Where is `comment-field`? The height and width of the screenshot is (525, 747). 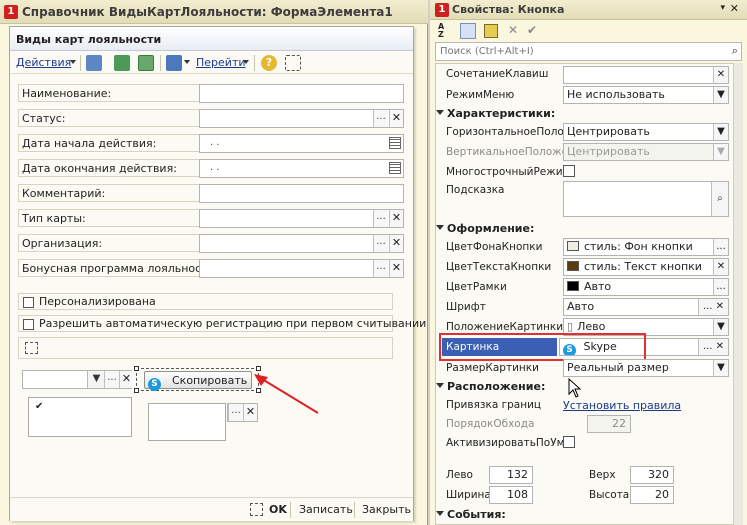 comment-field is located at coordinates (301, 193).